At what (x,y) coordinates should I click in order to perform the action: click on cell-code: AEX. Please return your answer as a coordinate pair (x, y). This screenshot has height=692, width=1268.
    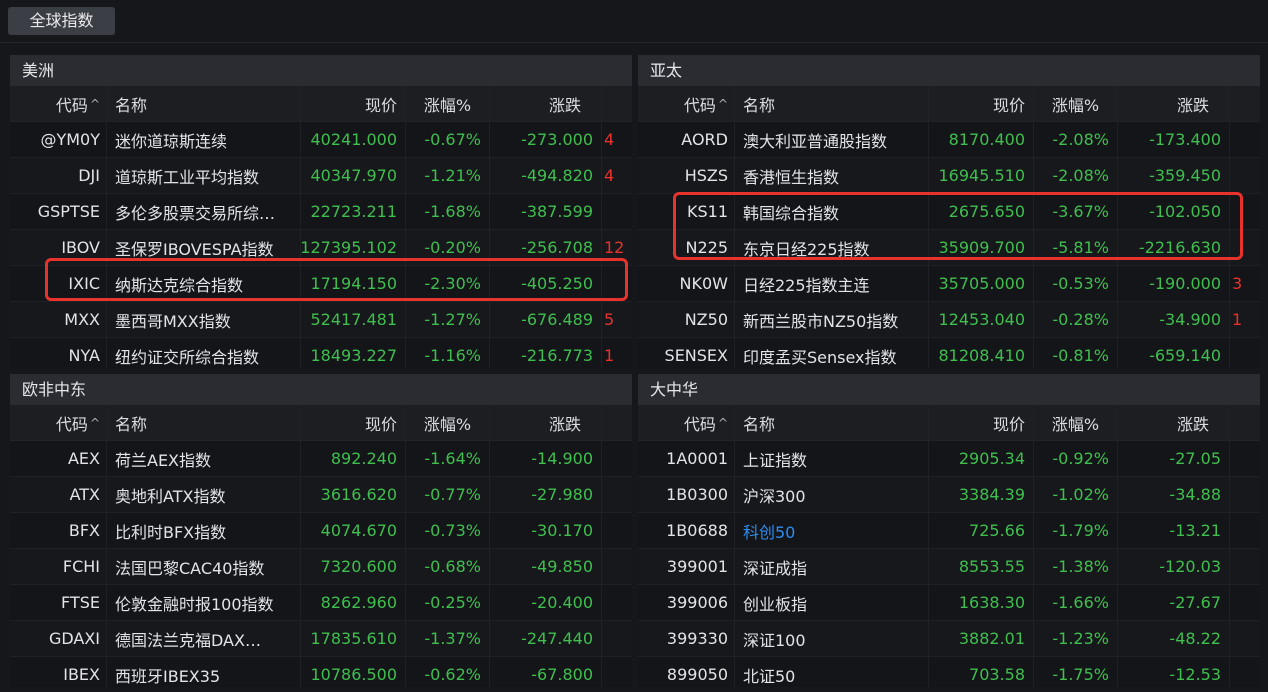
    Looking at the image, I should click on (58, 458).